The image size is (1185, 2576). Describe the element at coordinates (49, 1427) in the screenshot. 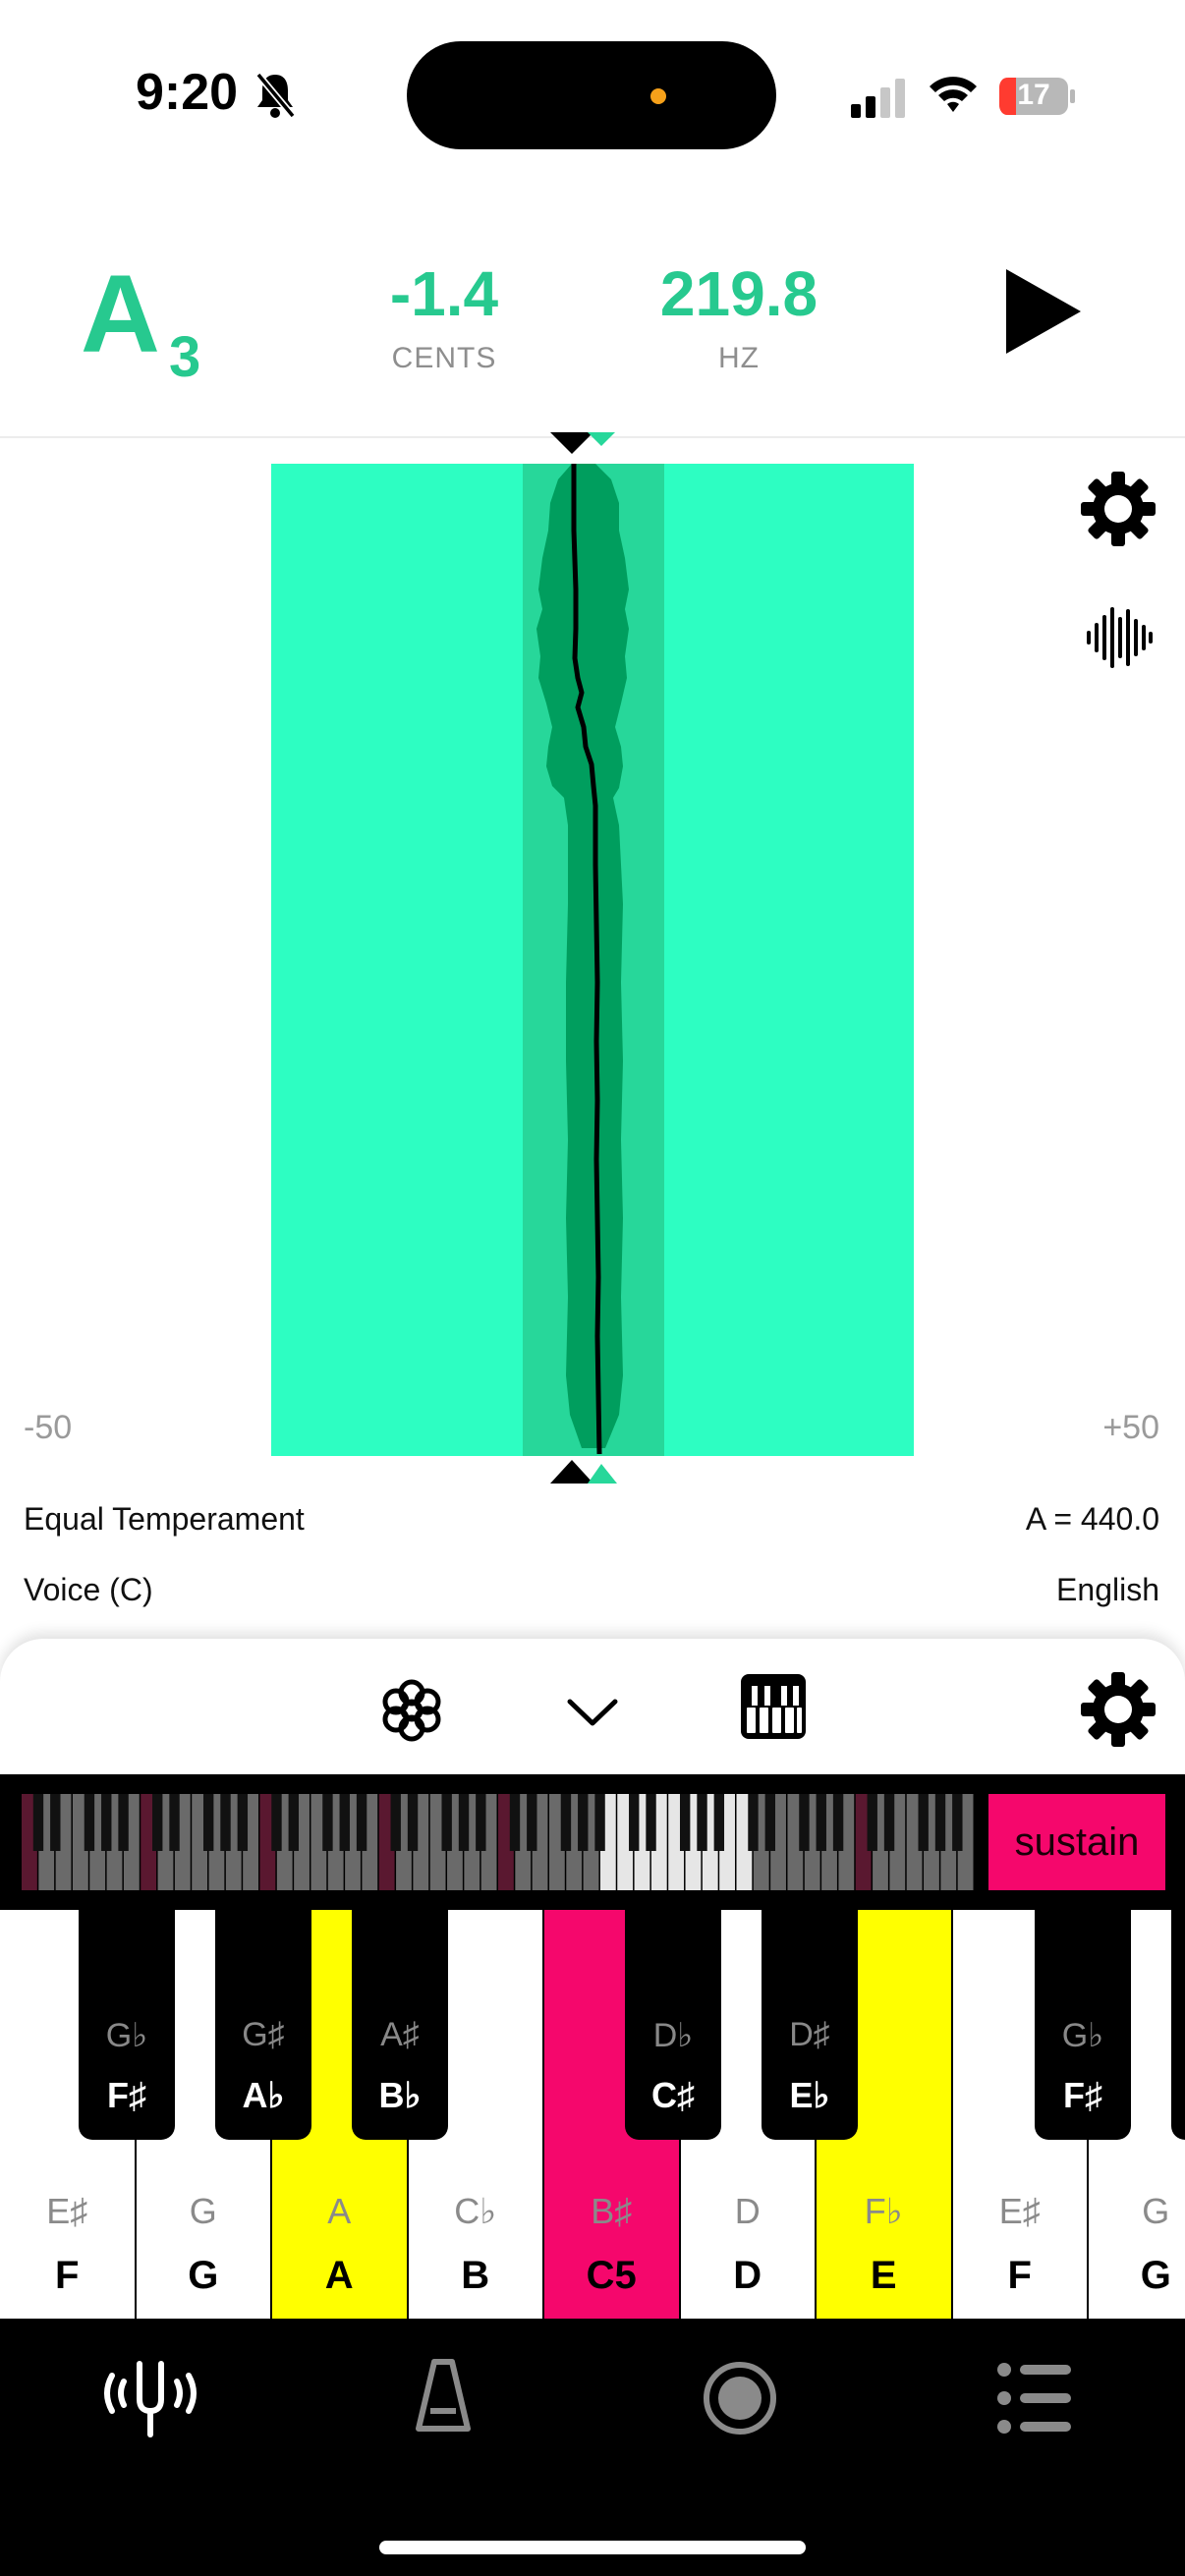

I see `scale-min-label: -50` at that location.